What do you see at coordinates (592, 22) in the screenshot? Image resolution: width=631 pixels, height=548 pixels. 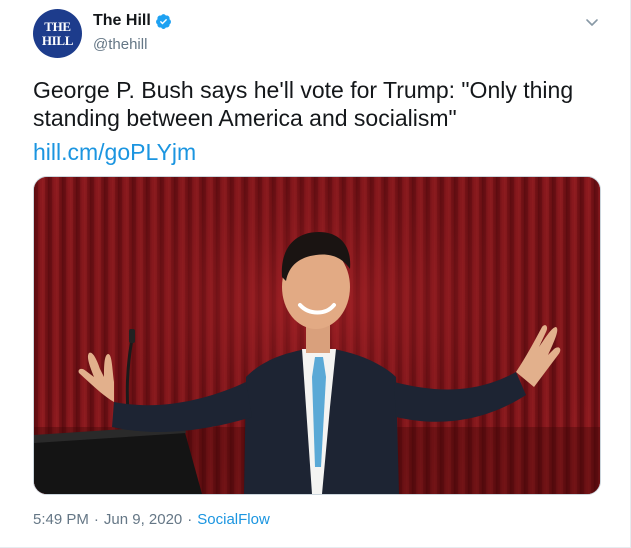 I see `chevron-down-icon` at bounding box center [592, 22].